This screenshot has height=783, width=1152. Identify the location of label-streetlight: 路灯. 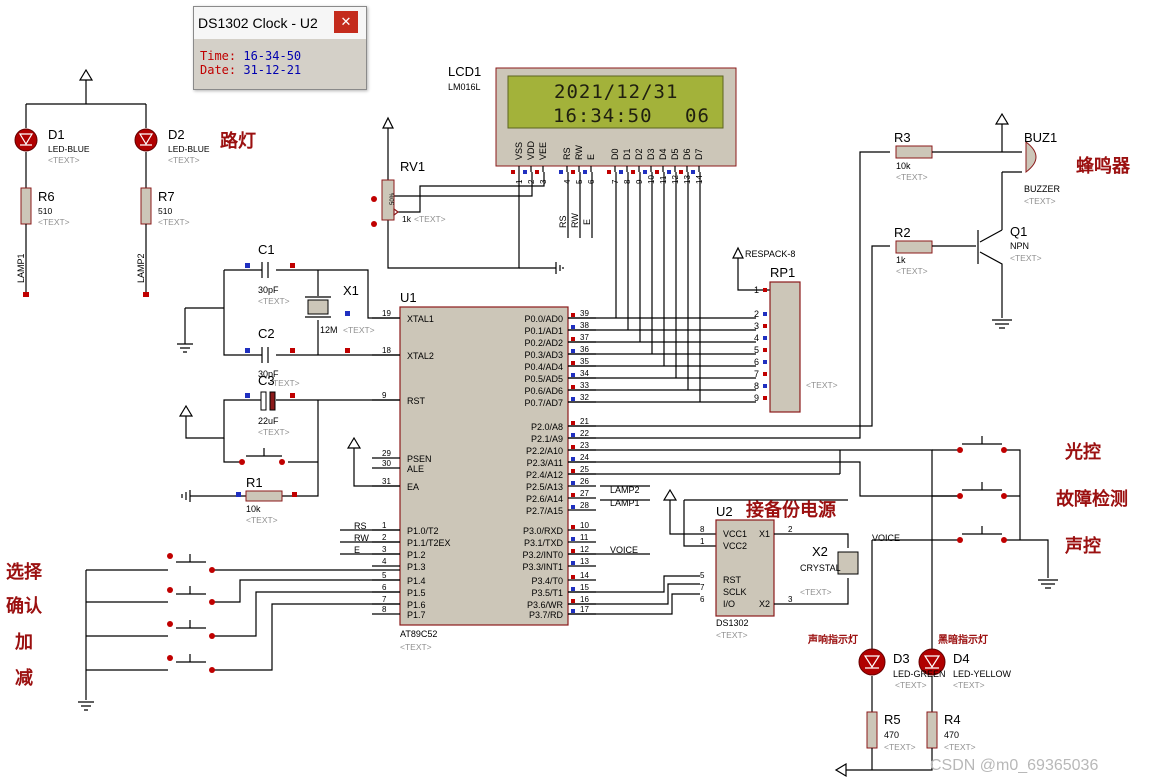
(238, 141).